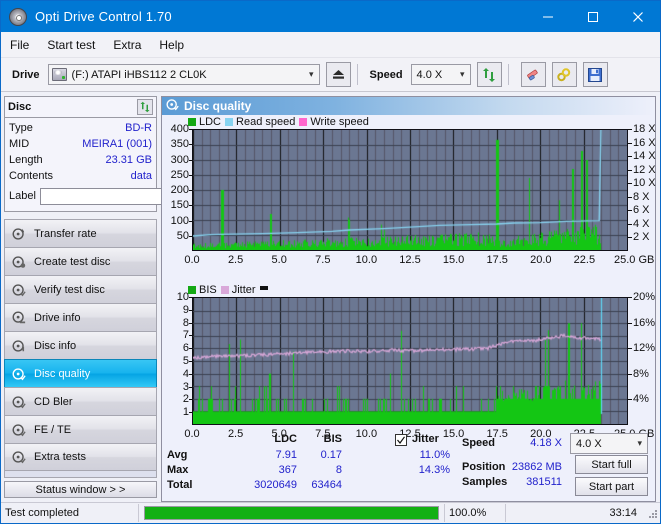 The width and height of the screenshot is (661, 524). Describe the element at coordinates (185, 373) in the screenshot. I see `y-tick-label: 4` at that location.